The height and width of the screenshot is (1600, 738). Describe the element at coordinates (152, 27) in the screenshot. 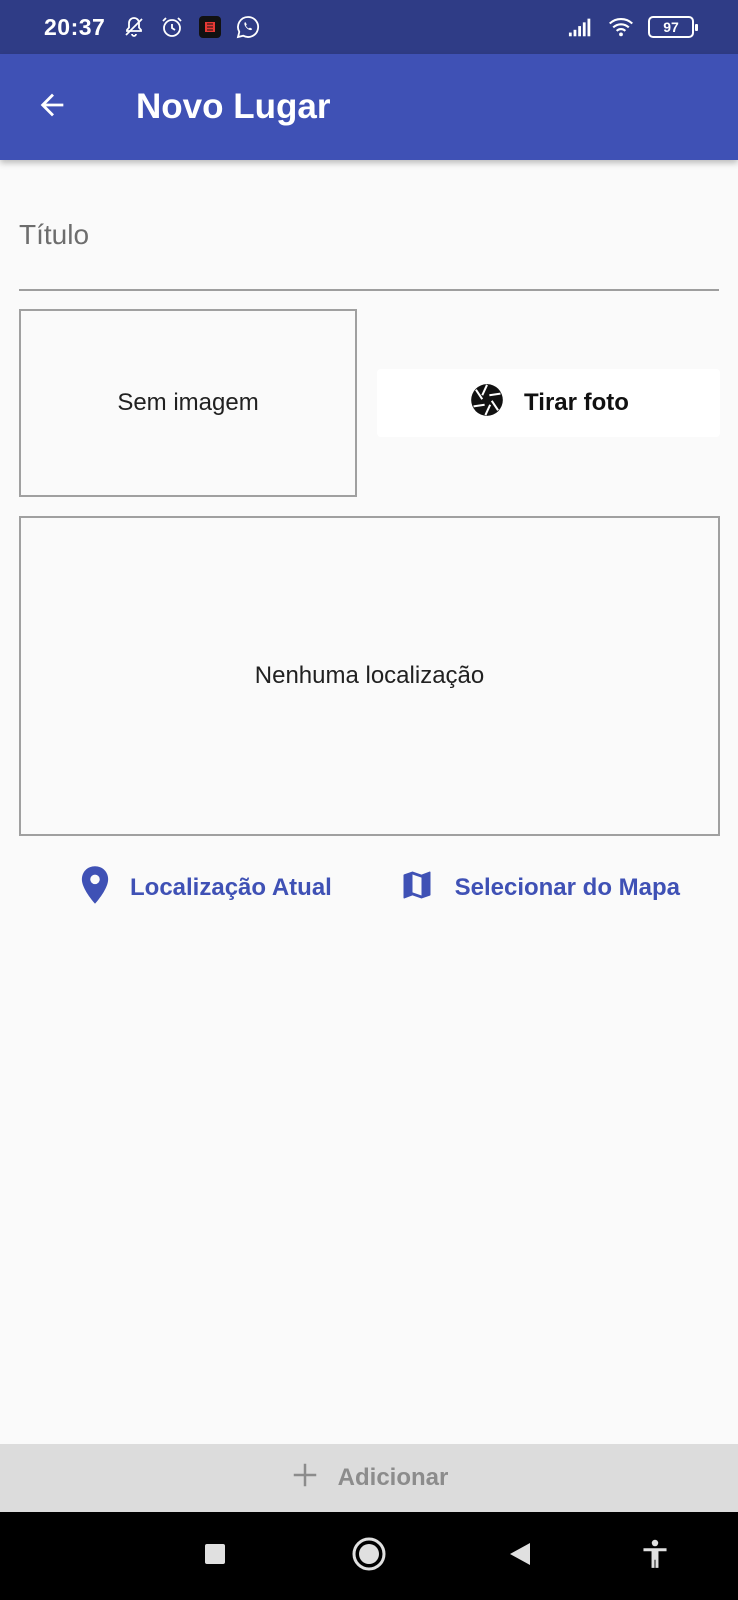

I see `status-left: 20:37` at that location.